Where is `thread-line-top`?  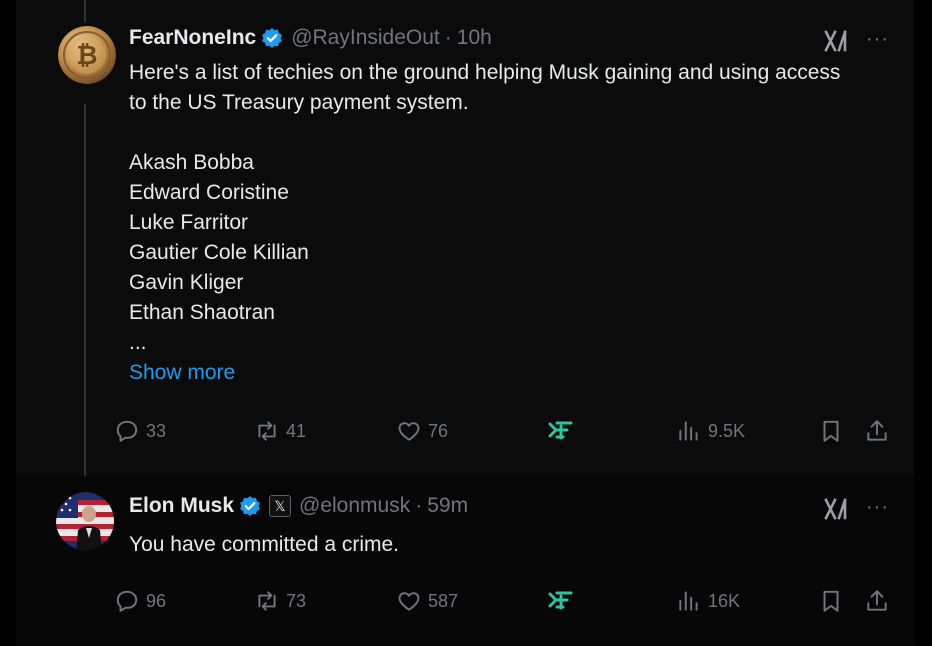
thread-line-top is located at coordinates (85, 11).